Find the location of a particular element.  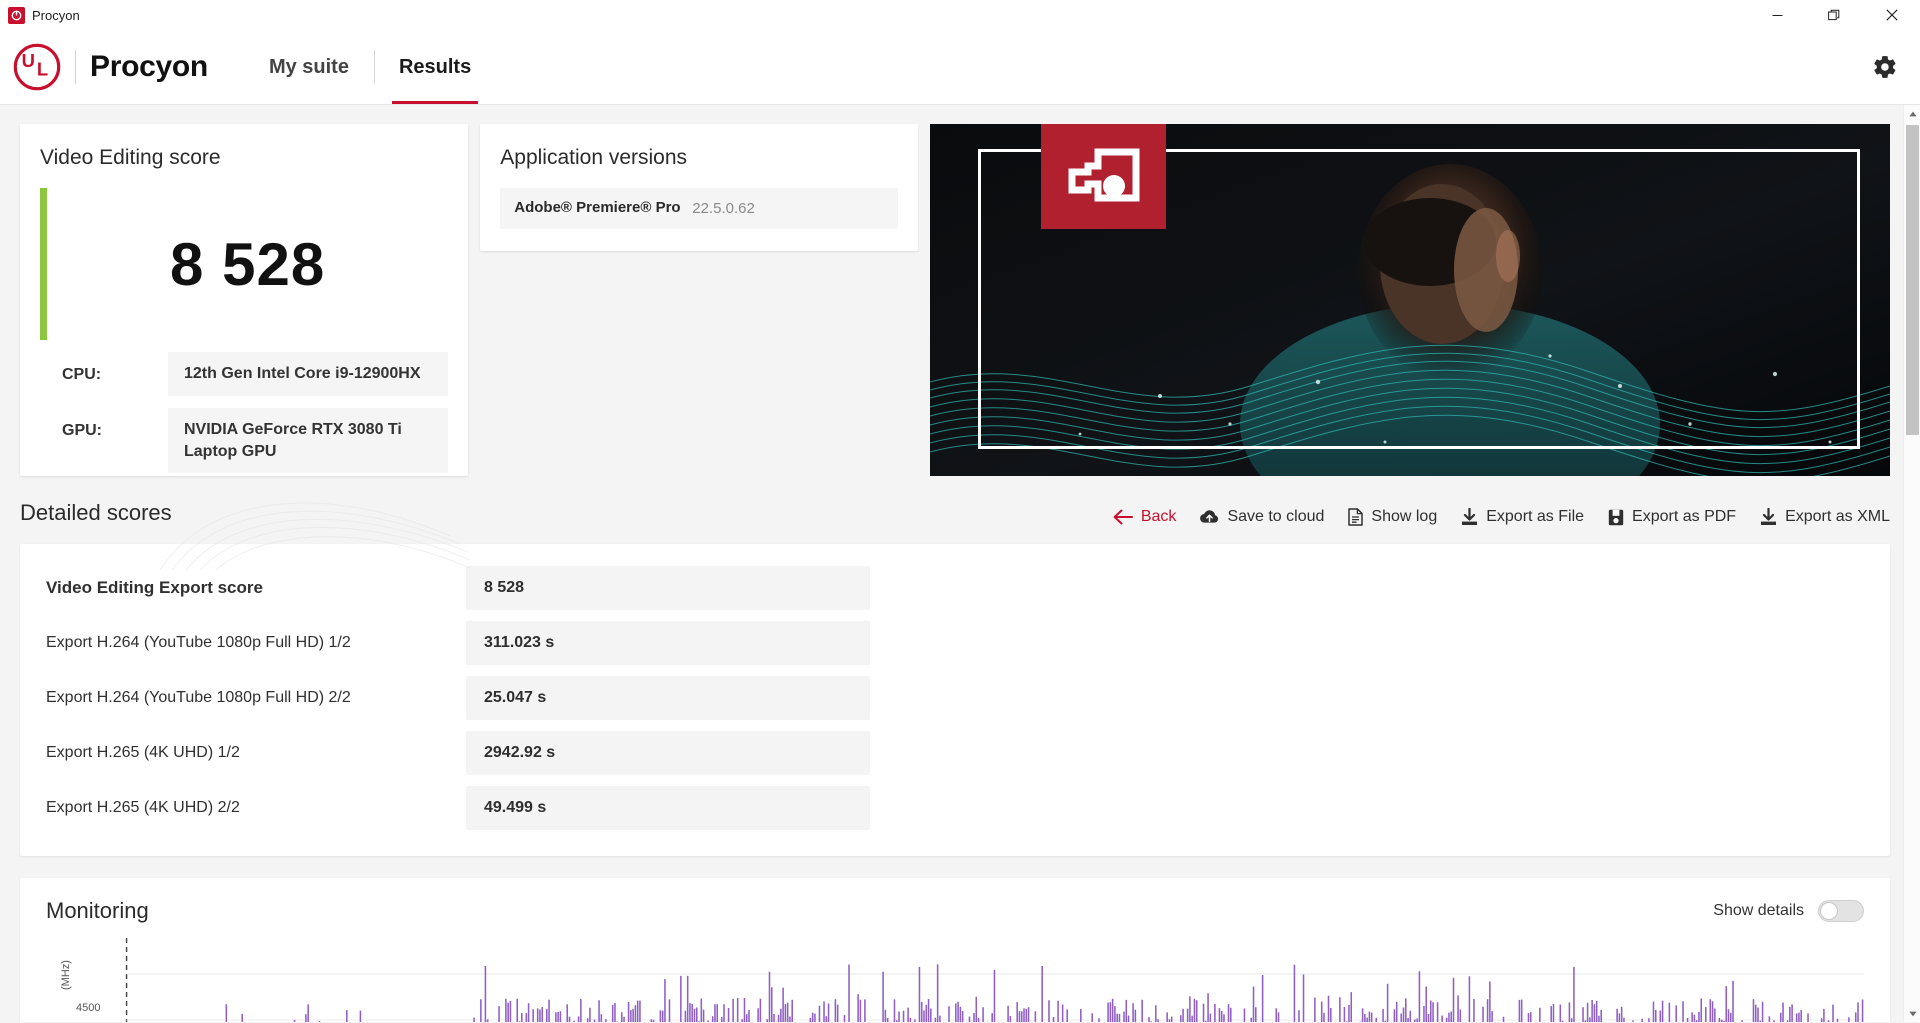

show-log-button: Show log is located at coordinates (1392, 517).